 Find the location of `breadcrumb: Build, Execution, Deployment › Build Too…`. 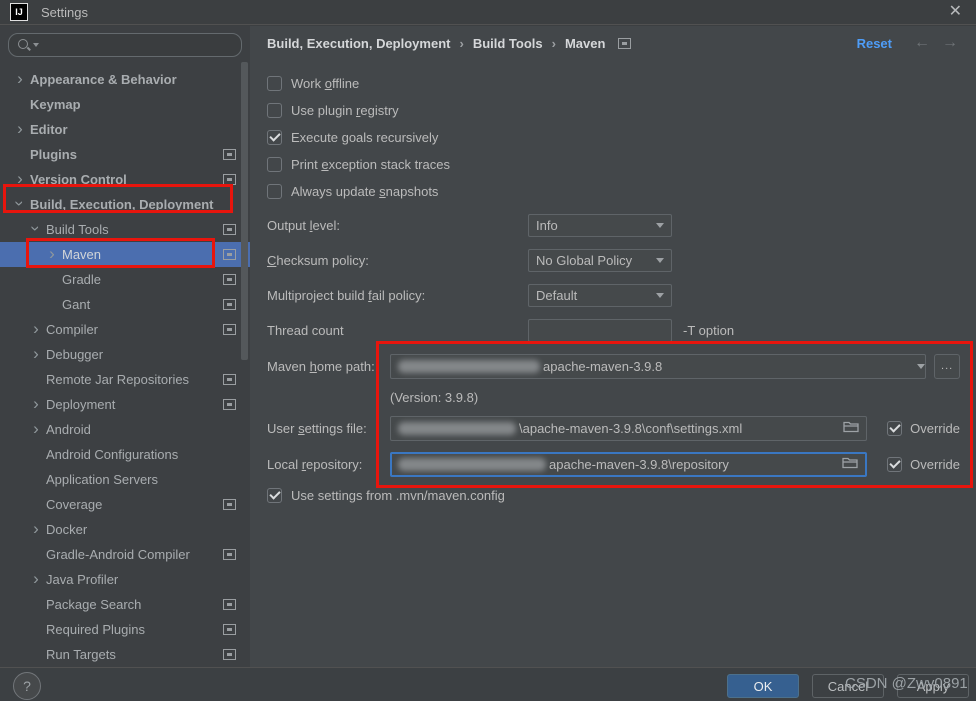

breadcrumb: Build, Execution, Deployment › Build Too… is located at coordinates (612, 43).